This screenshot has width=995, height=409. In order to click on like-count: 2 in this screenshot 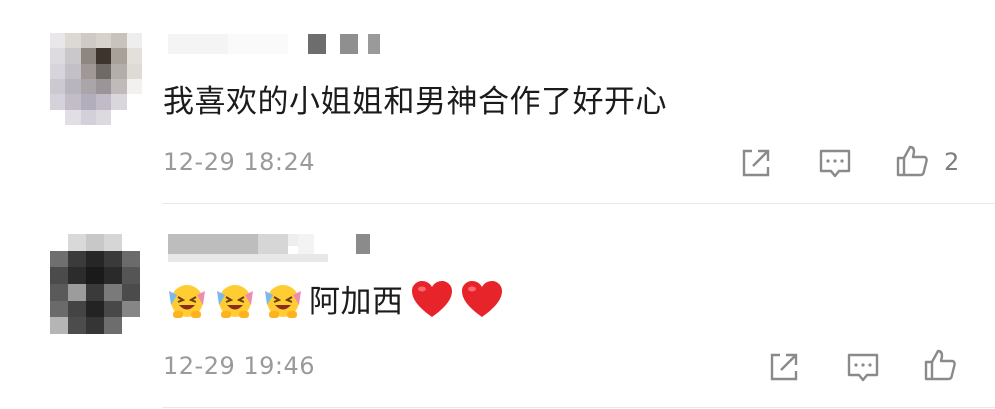, I will do `click(952, 162)`.